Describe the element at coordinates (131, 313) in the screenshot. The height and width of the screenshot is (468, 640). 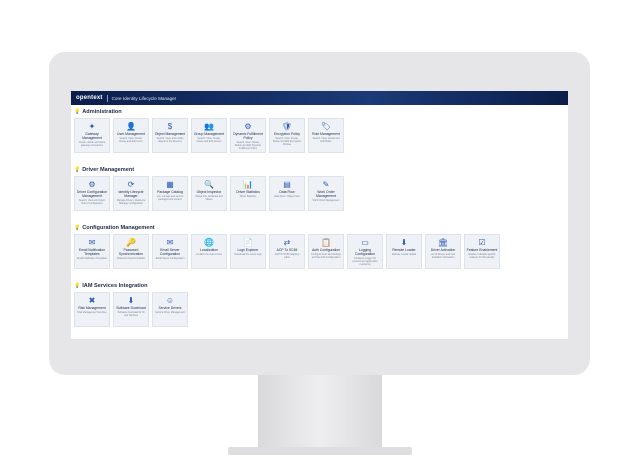
I see `tile-description: Software download for ID and Services` at that location.